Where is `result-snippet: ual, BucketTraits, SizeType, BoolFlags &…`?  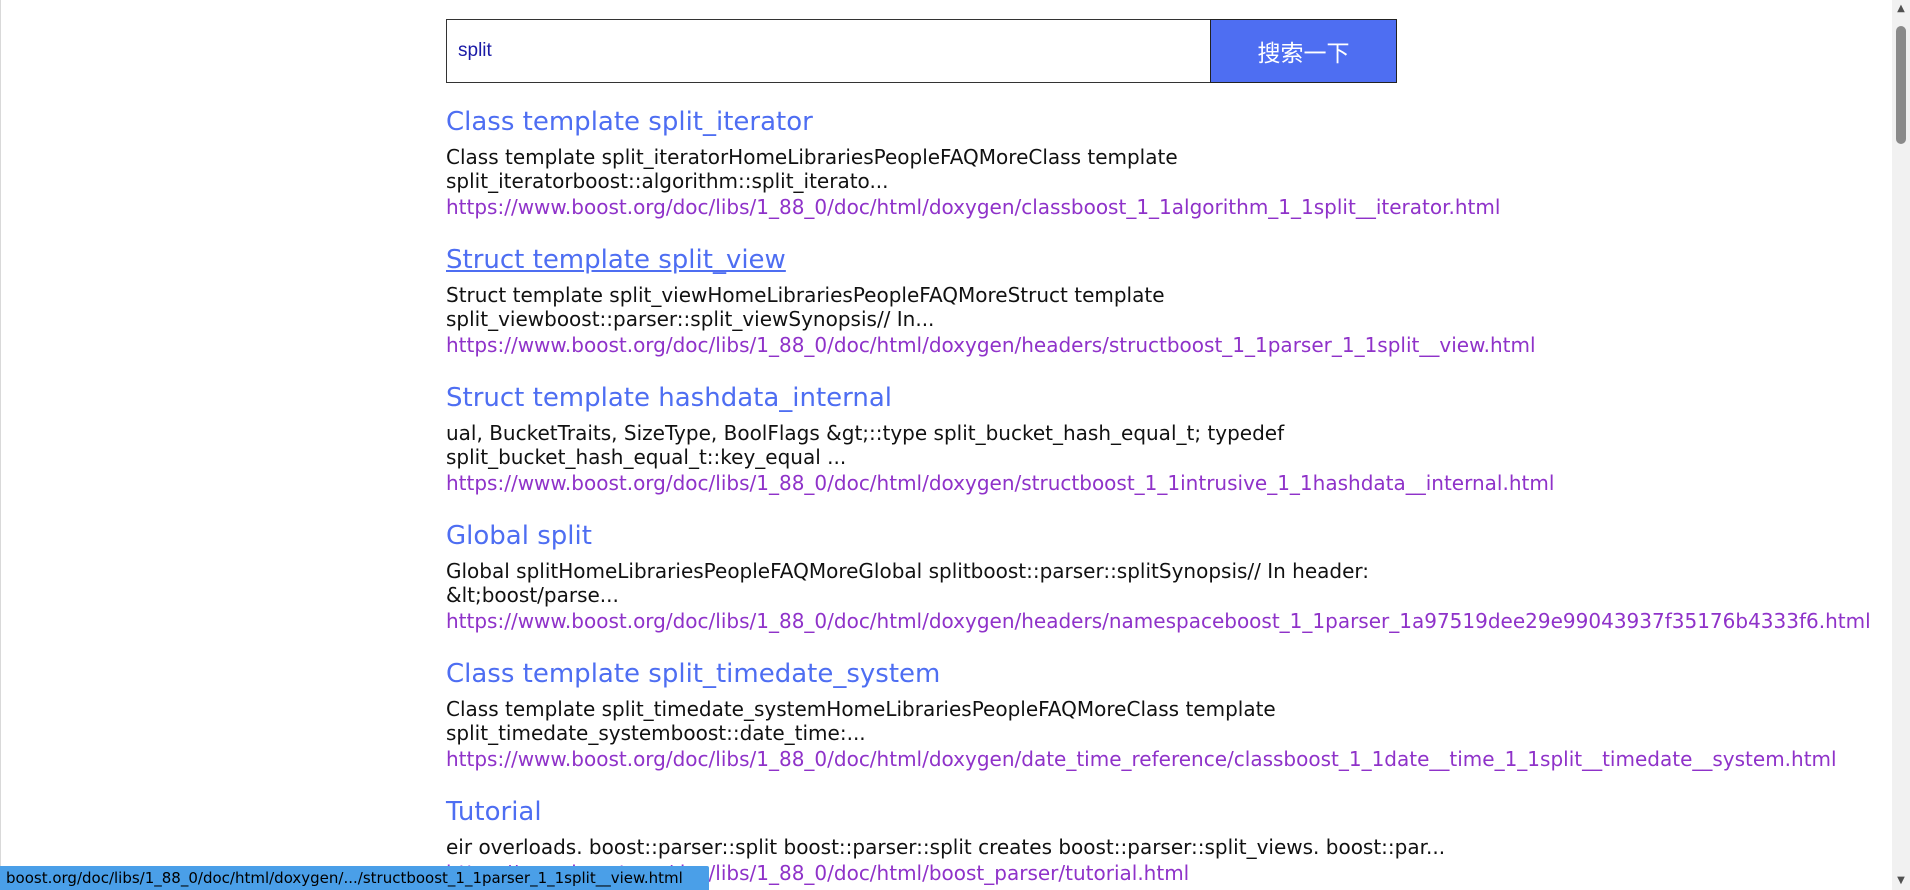 result-snippet: ual, BucketTraits, SizeType, BoolFlags &… is located at coordinates (865, 445).